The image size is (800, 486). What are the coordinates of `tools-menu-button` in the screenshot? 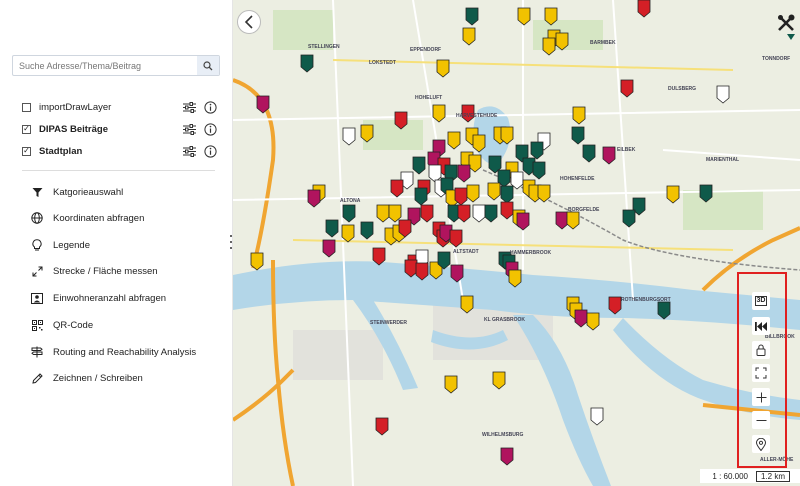 It's located at (786, 23).